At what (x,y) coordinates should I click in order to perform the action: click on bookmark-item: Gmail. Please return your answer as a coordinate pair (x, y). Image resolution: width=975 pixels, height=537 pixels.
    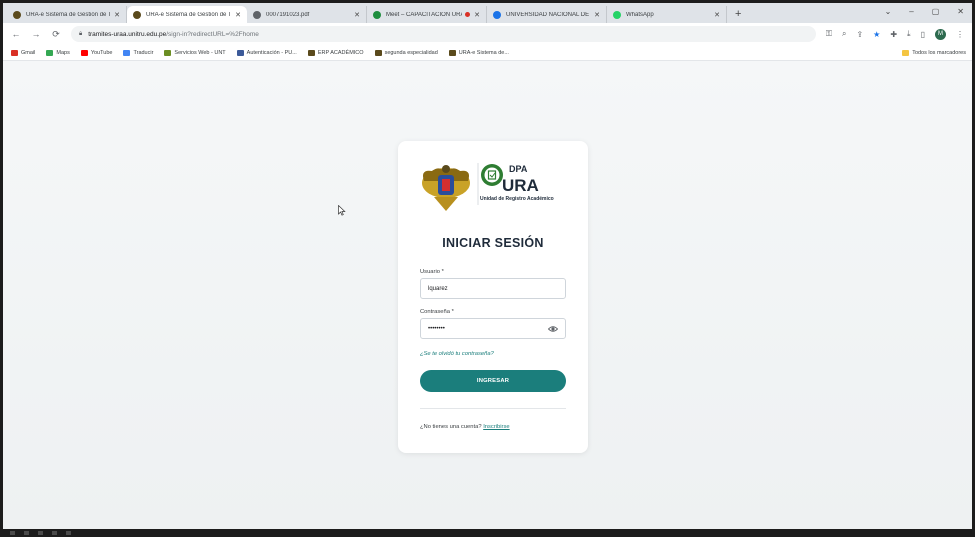
    Looking at the image, I should click on (23, 52).